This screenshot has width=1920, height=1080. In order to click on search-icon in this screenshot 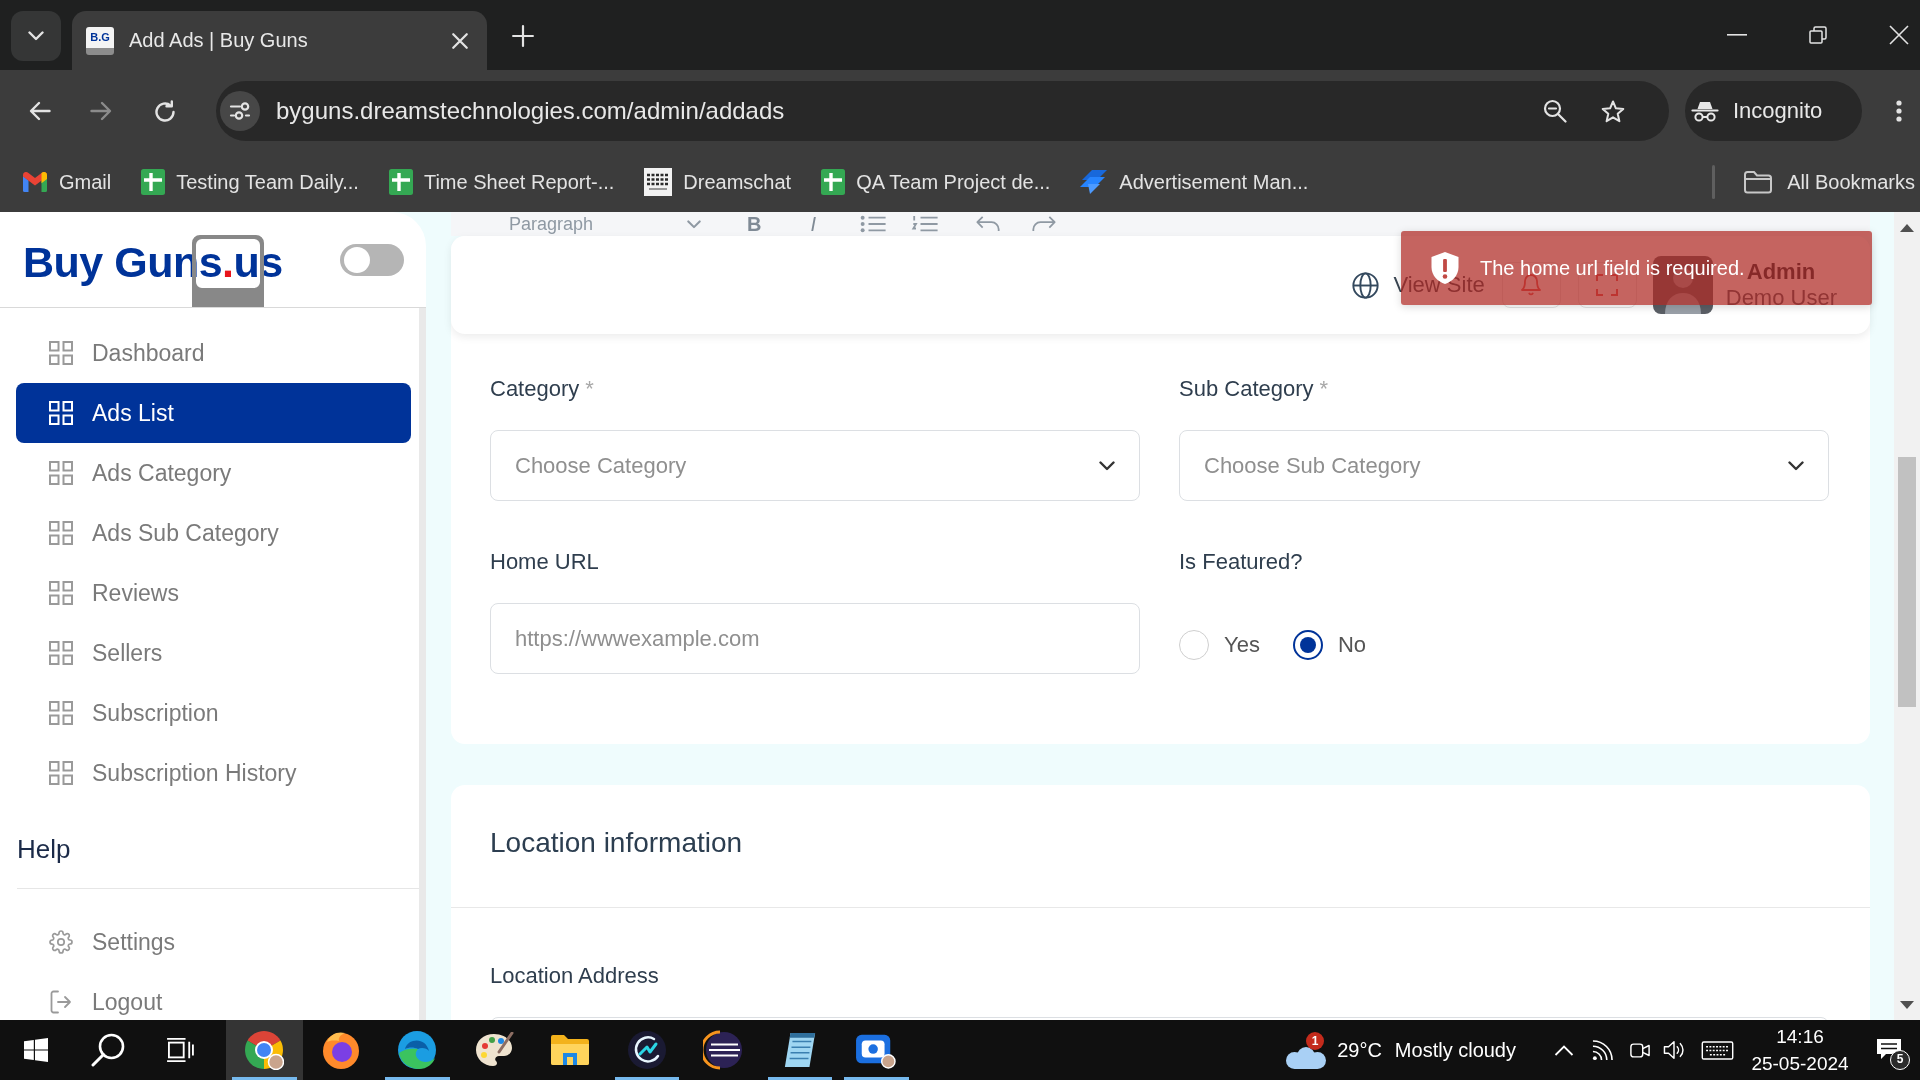, I will do `click(108, 1050)`.